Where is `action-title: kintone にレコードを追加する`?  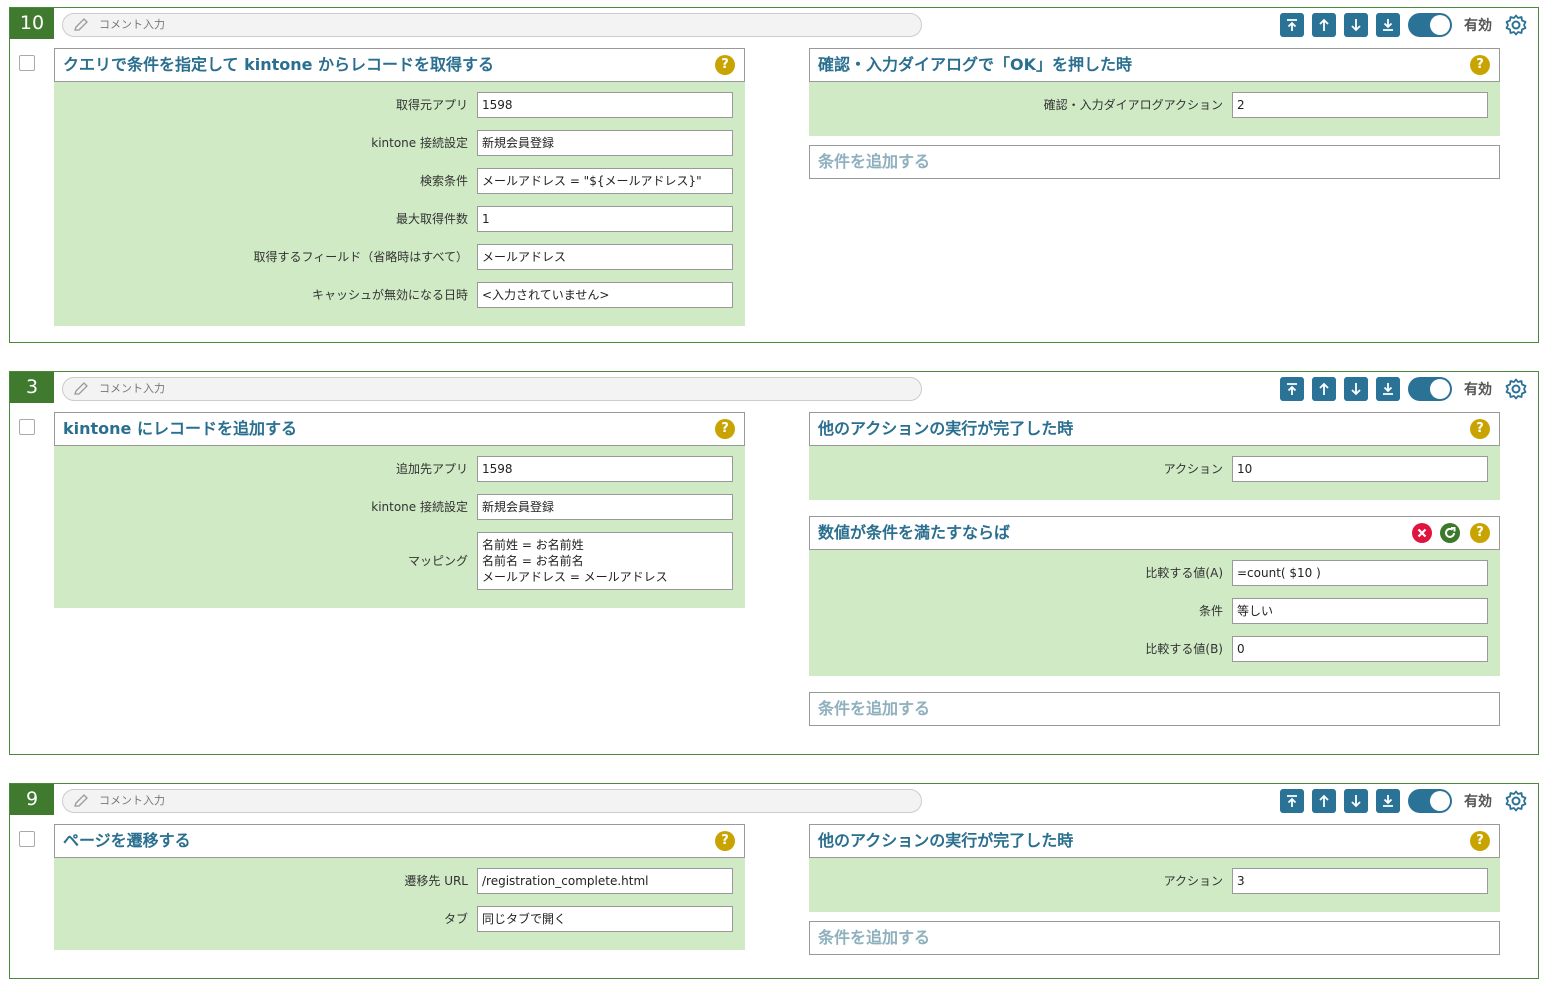
action-title: kintone にレコードを追加する is located at coordinates (180, 428).